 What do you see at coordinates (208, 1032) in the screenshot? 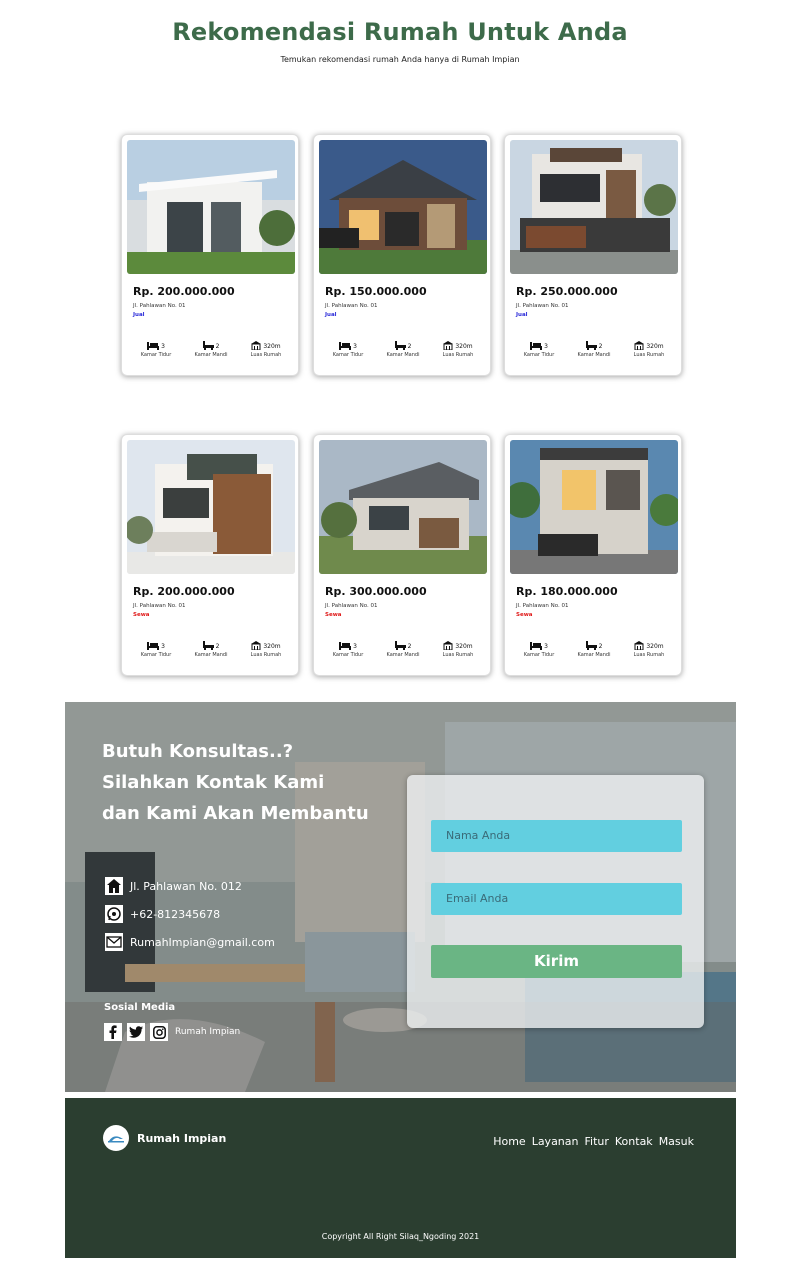
I see `social-brand-name: Rumah Impian` at bounding box center [208, 1032].